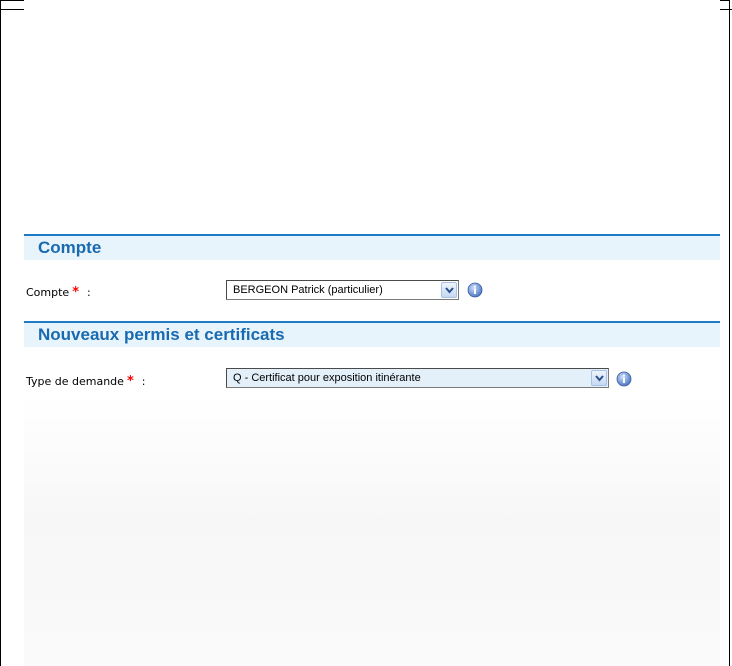 The width and height of the screenshot is (732, 666). I want to click on section-header-permis: Nouveaux permis et certificats, so click(372, 334).